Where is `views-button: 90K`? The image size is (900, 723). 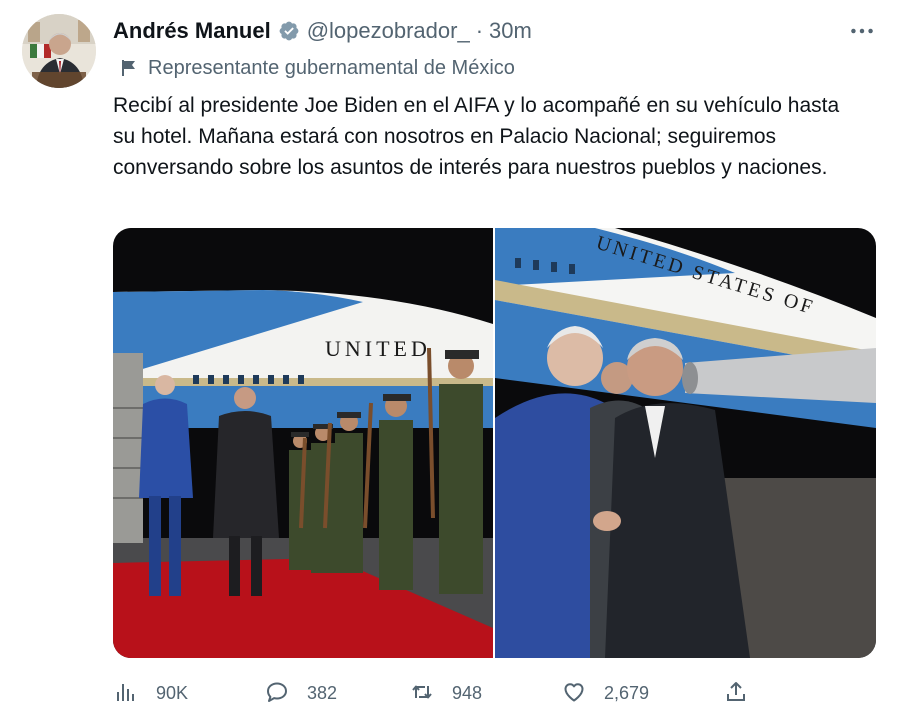 views-button: 90K is located at coordinates (151, 693).